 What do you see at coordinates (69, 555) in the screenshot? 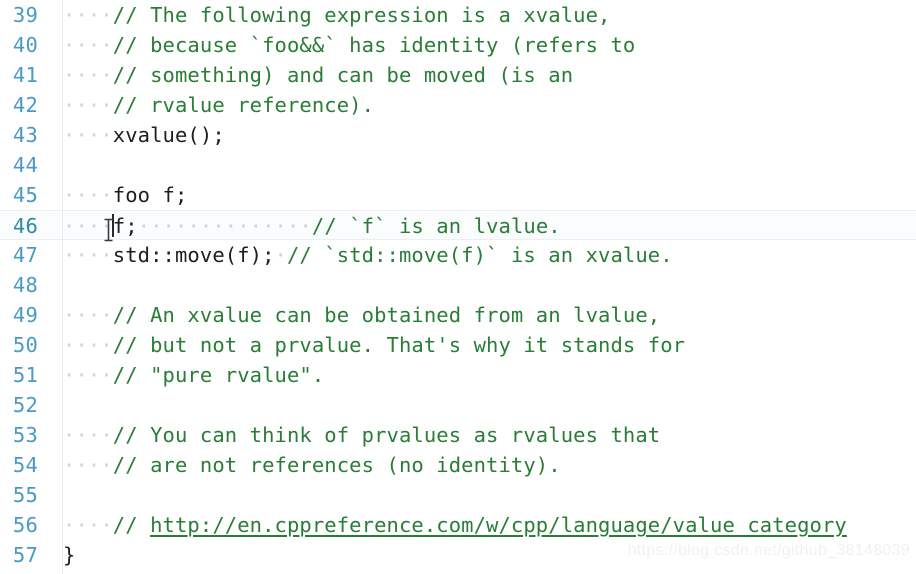
I see `code-text: }` at bounding box center [69, 555].